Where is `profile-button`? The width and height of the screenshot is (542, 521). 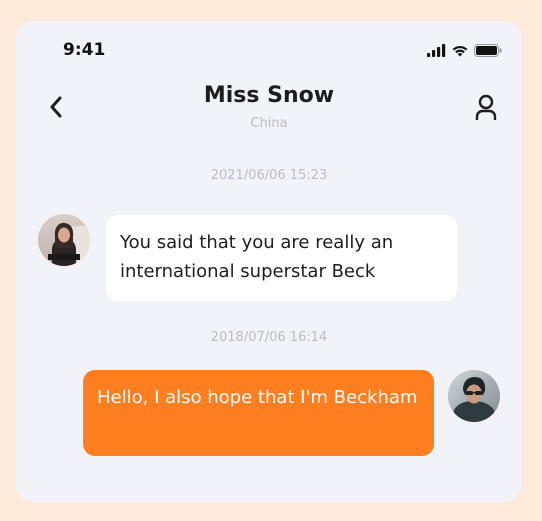 profile-button is located at coordinates (486, 107).